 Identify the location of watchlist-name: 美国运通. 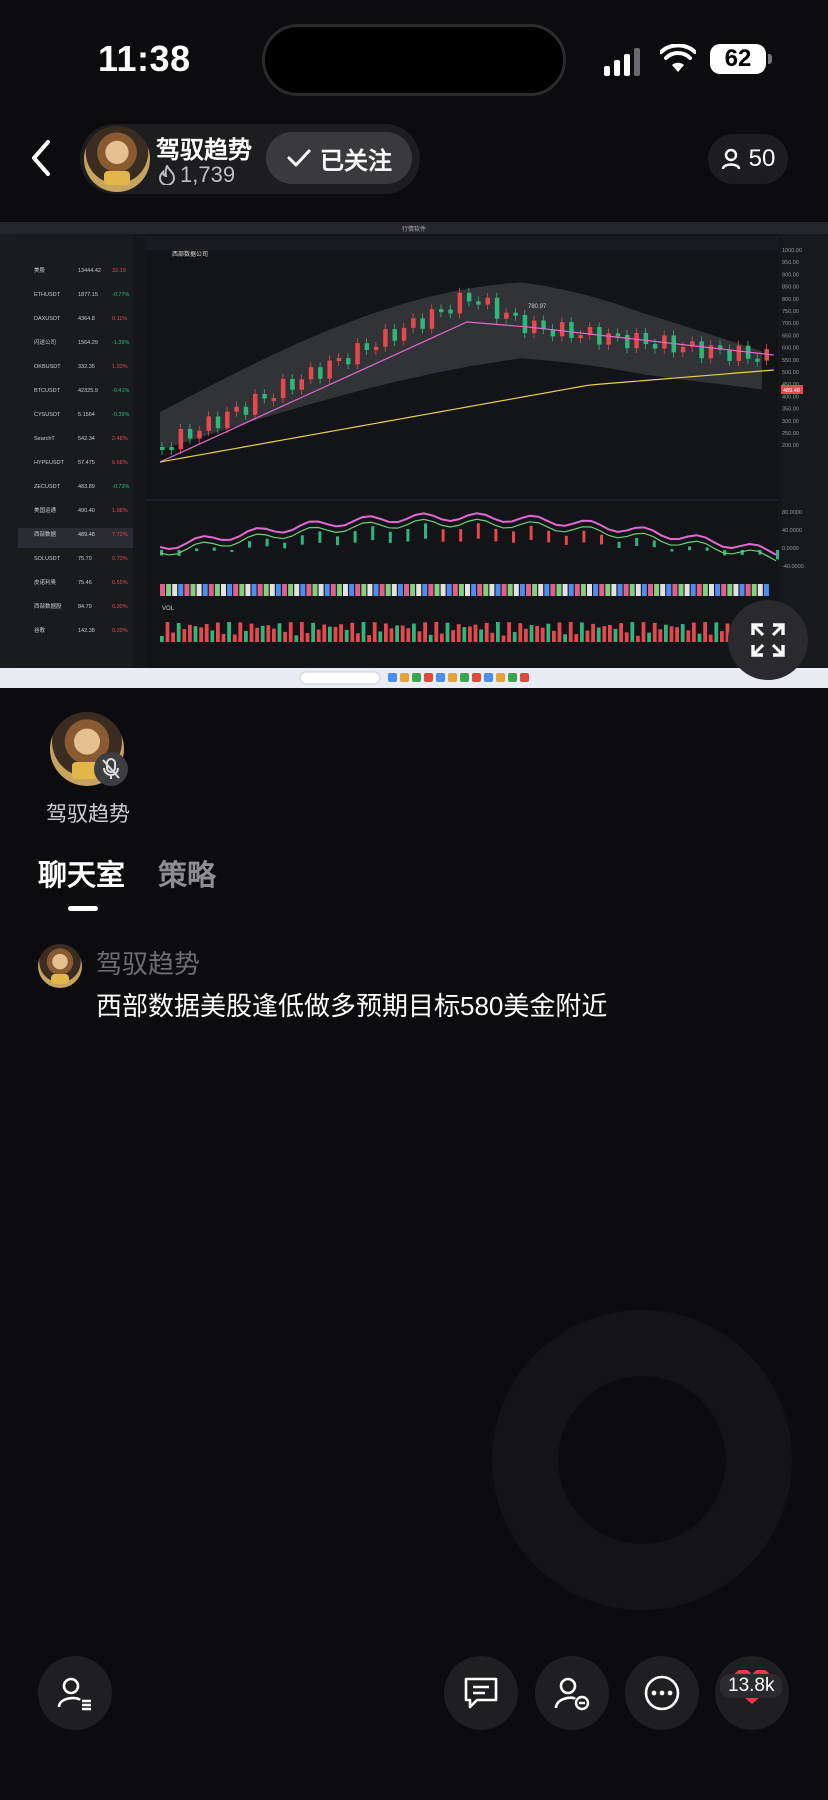
(45, 510).